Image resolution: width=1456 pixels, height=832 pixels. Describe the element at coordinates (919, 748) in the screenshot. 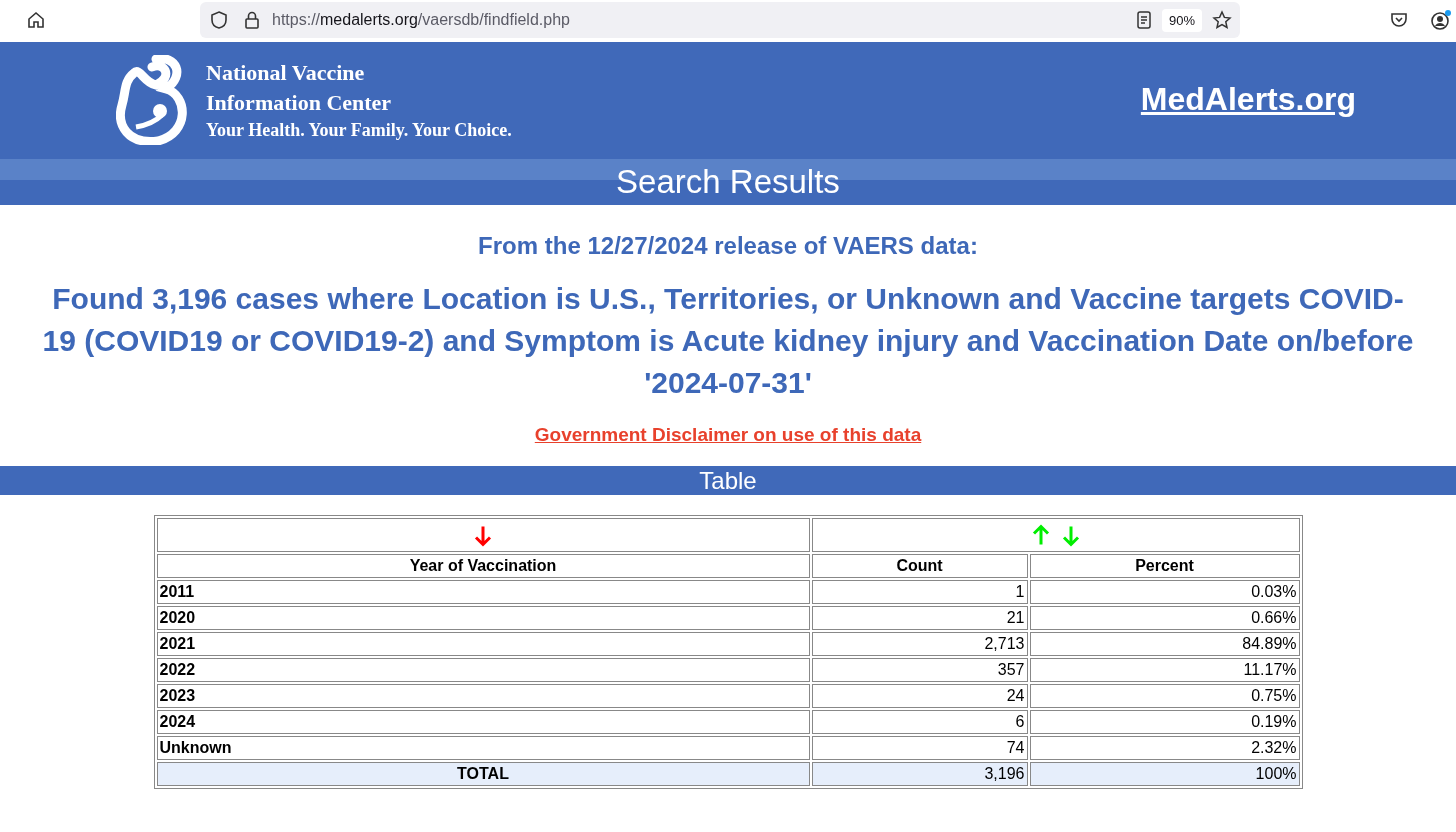

I see `table-cell: 74` at that location.